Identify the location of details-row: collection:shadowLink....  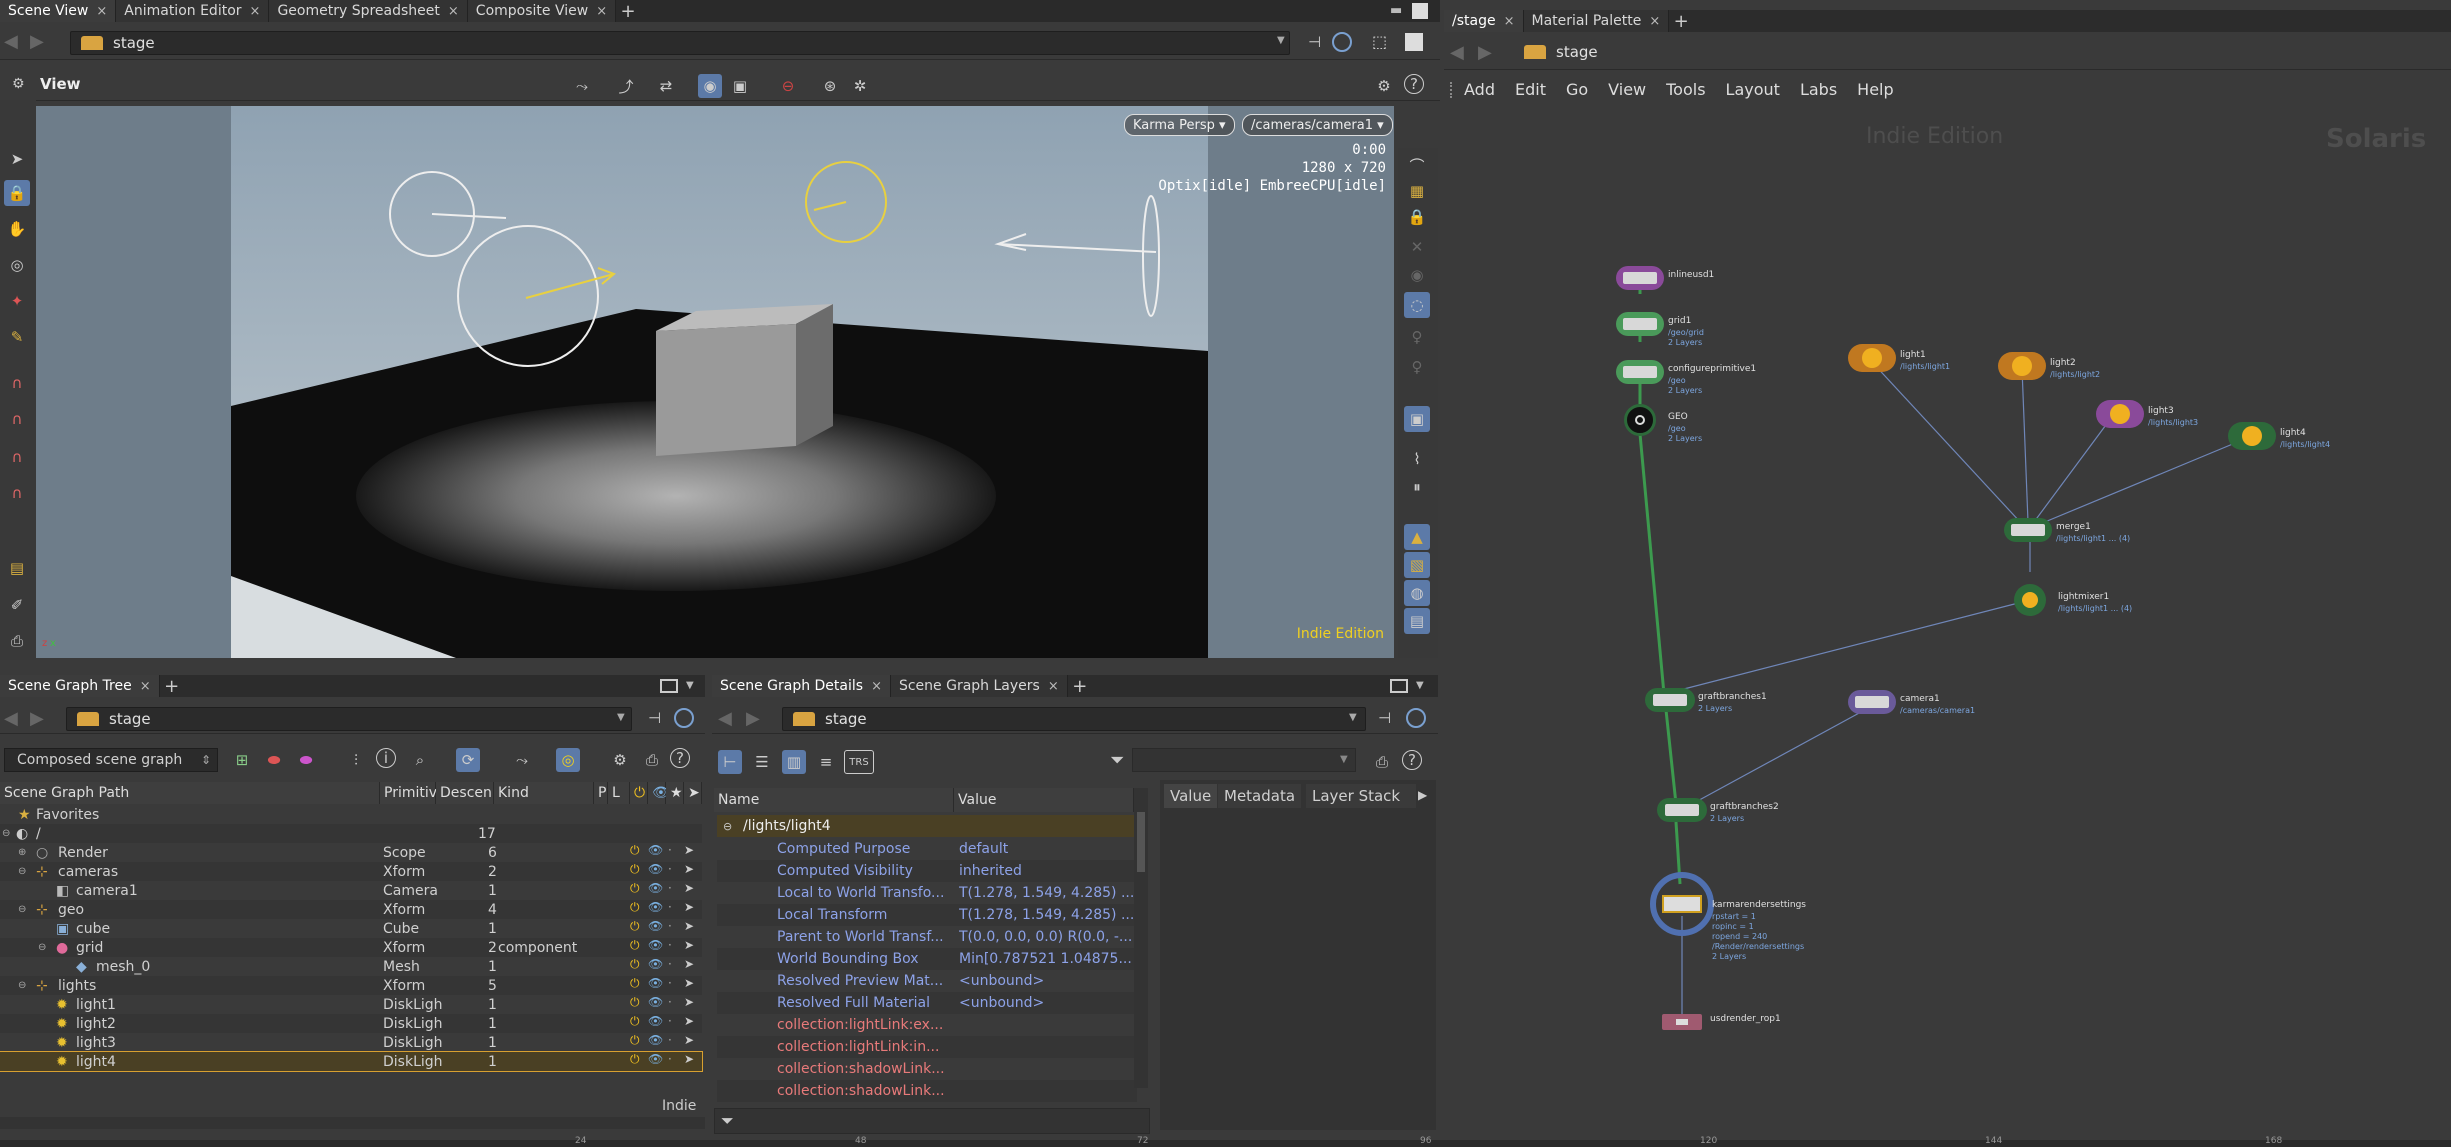
(927, 1069).